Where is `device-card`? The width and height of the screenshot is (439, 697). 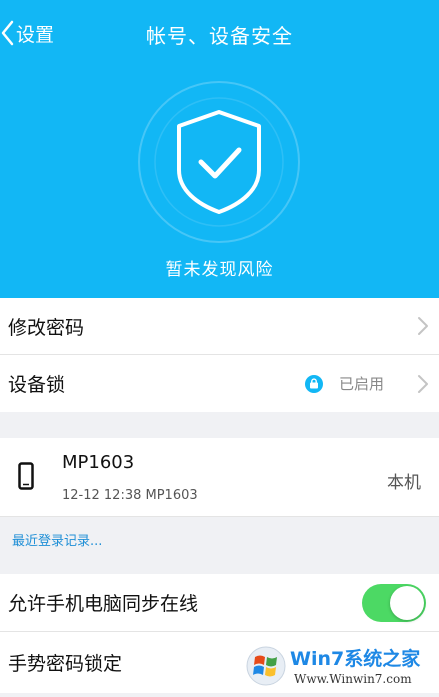
device-card is located at coordinates (219, 477).